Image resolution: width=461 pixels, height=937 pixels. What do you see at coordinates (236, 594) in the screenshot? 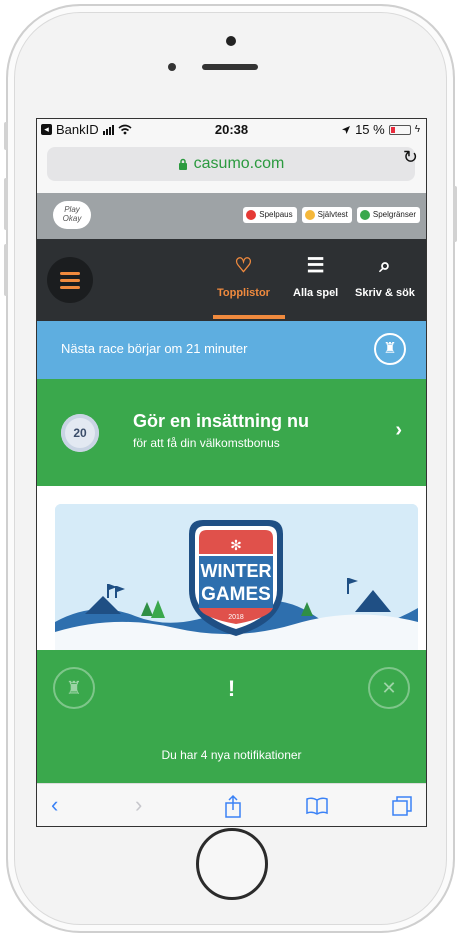
I see `banner-line2: GAMES` at bounding box center [236, 594].